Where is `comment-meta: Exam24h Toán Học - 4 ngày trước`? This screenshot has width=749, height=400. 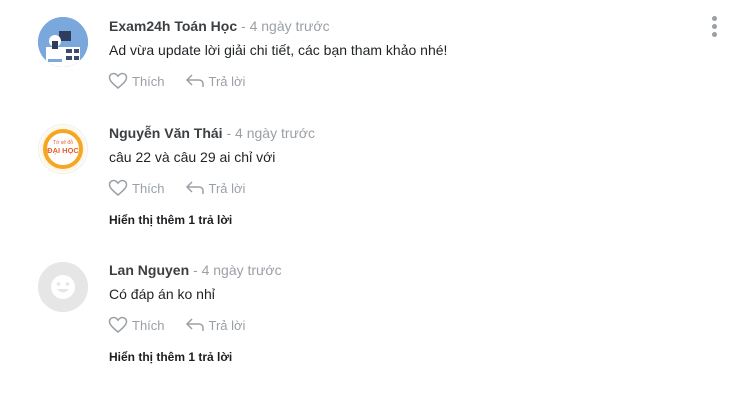
comment-meta: Exam24h Toán Học - 4 ngày trước is located at coordinates (219, 26).